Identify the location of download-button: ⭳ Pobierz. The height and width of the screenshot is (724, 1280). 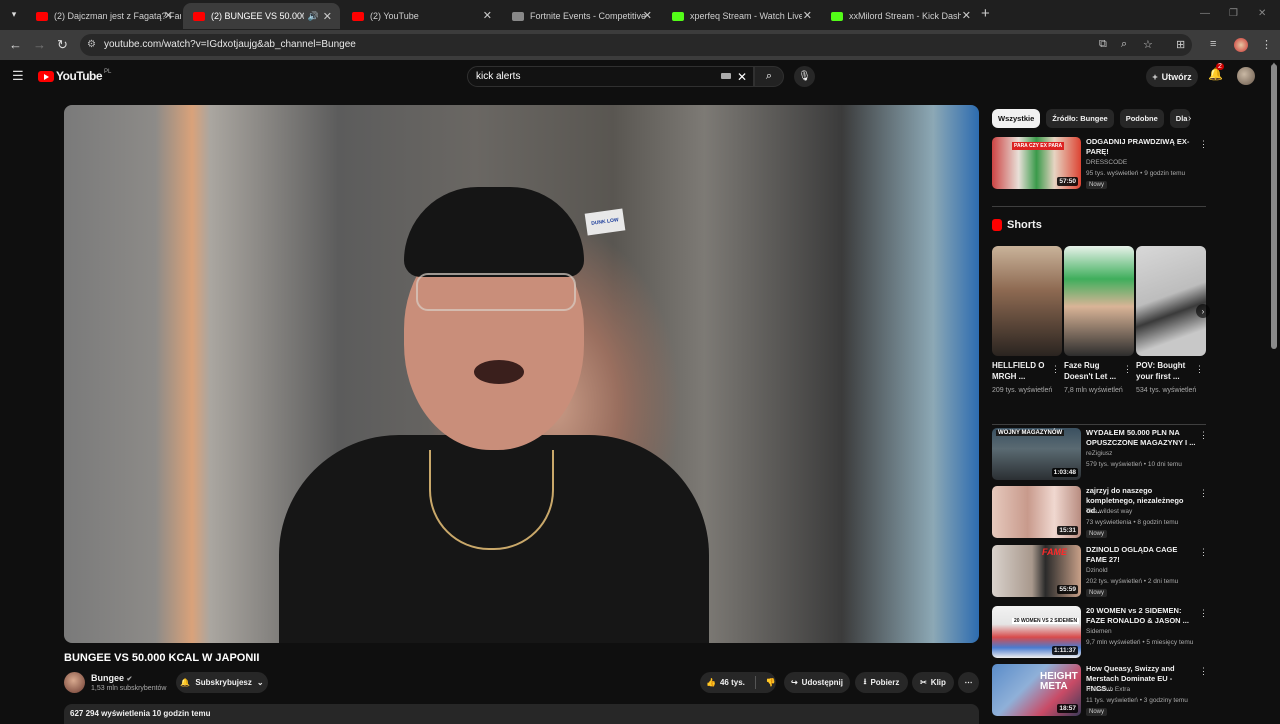
(881, 682).